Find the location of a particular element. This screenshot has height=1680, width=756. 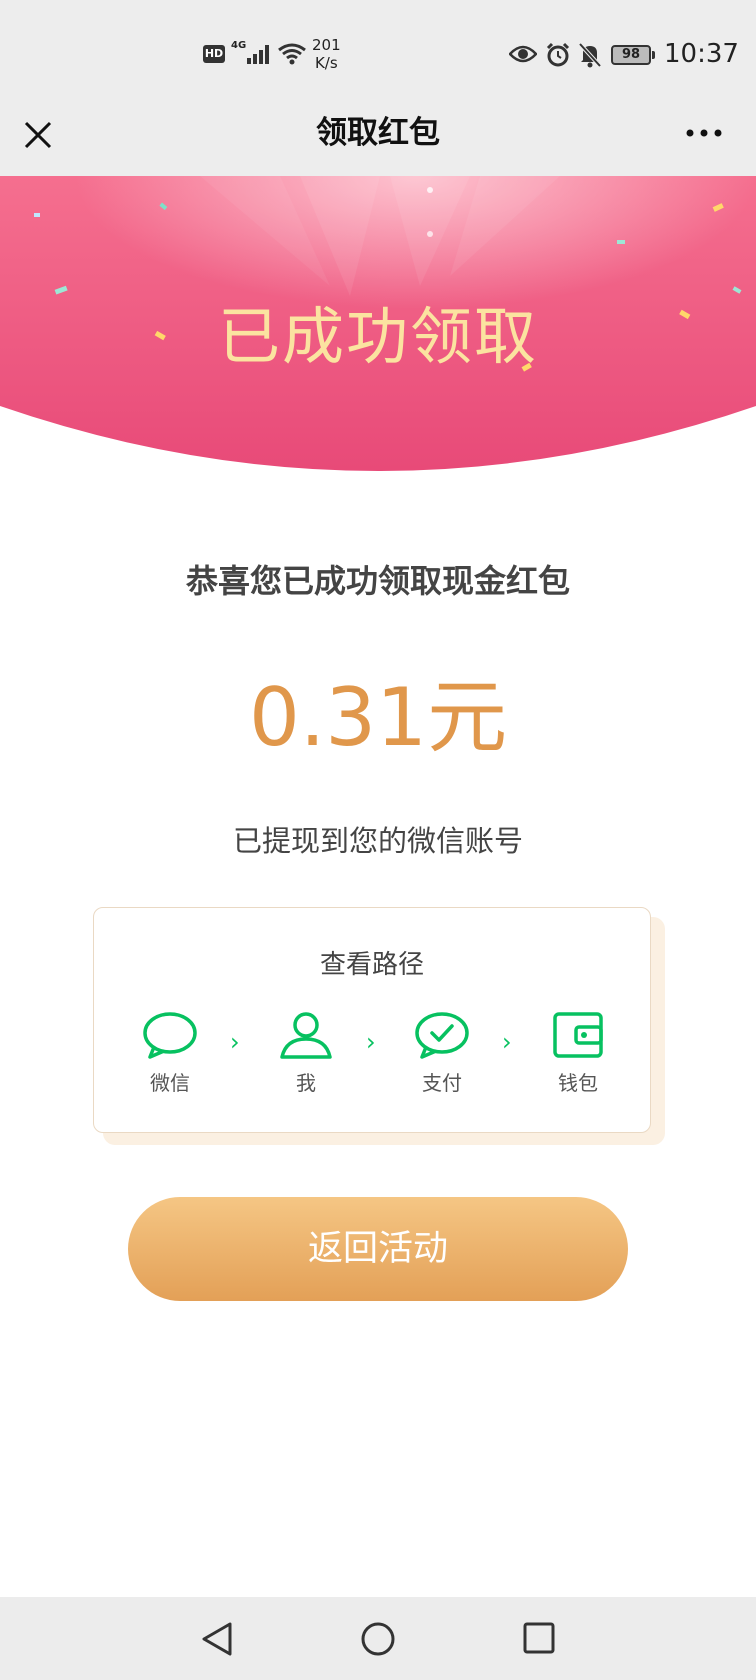

recents-square-icon is located at coordinates (539, 1640).